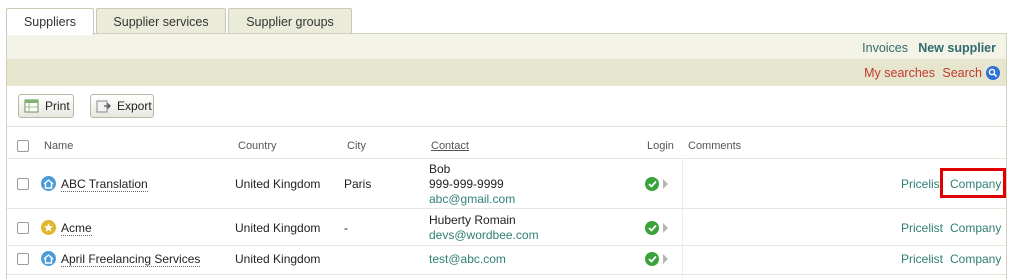 This screenshot has height=279, width=1013. What do you see at coordinates (257, 146) in the screenshot?
I see `column-header-country: Country` at bounding box center [257, 146].